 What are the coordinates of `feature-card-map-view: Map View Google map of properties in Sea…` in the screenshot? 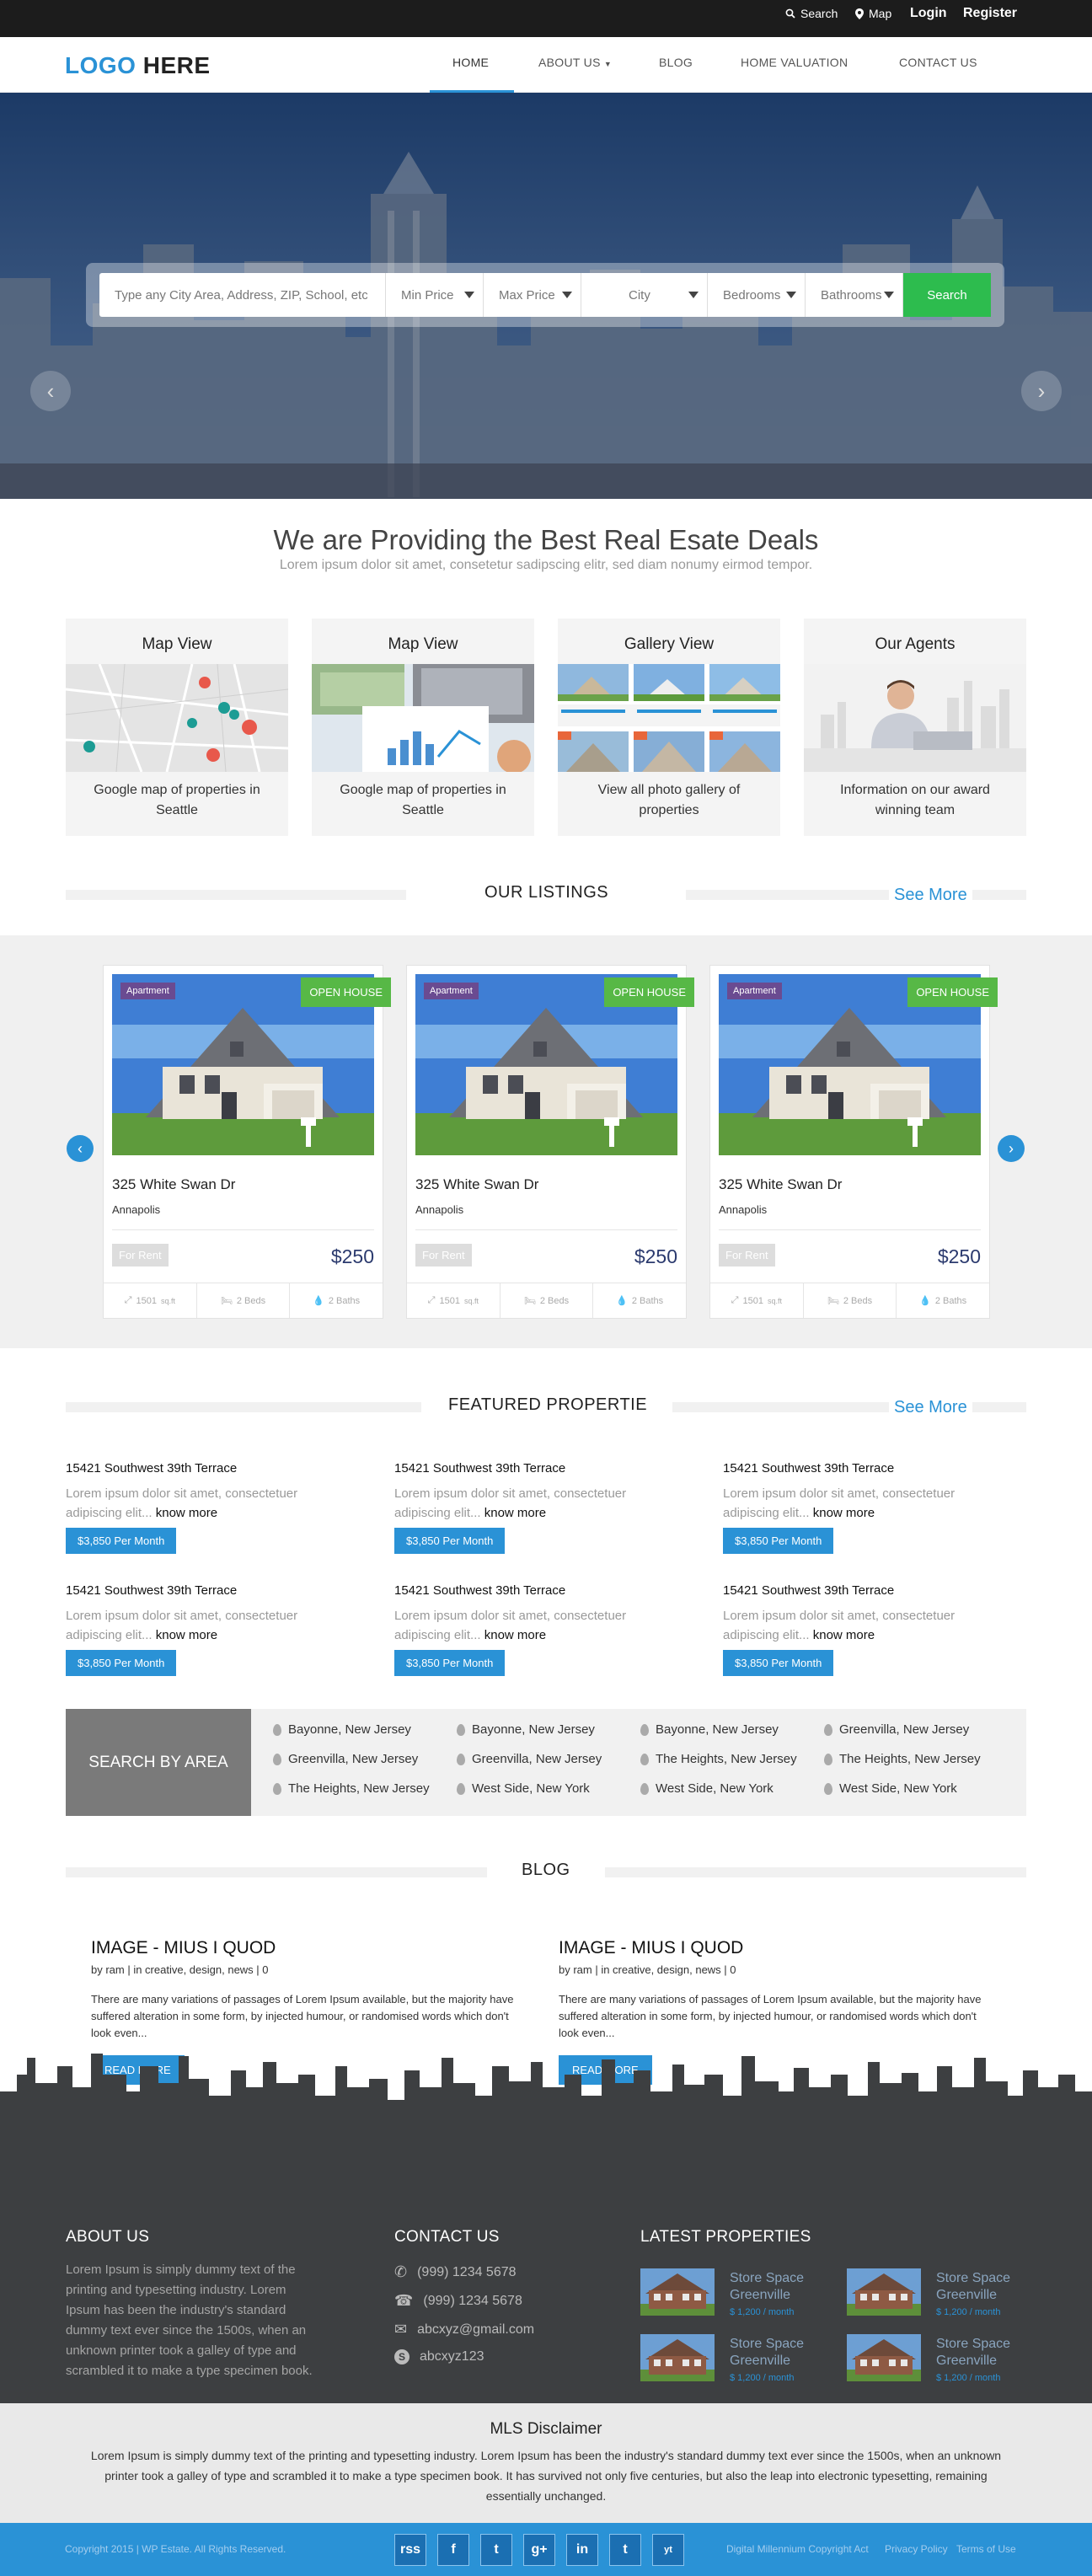 It's located at (177, 728).